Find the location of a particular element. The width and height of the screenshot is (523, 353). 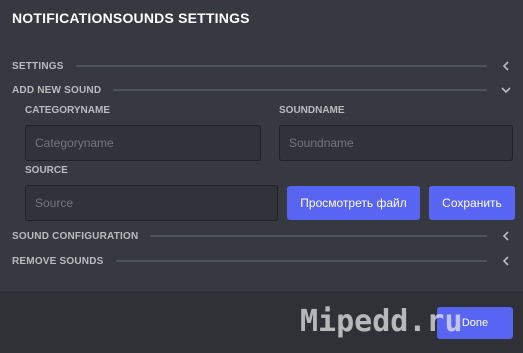

source-input is located at coordinates (151, 203).